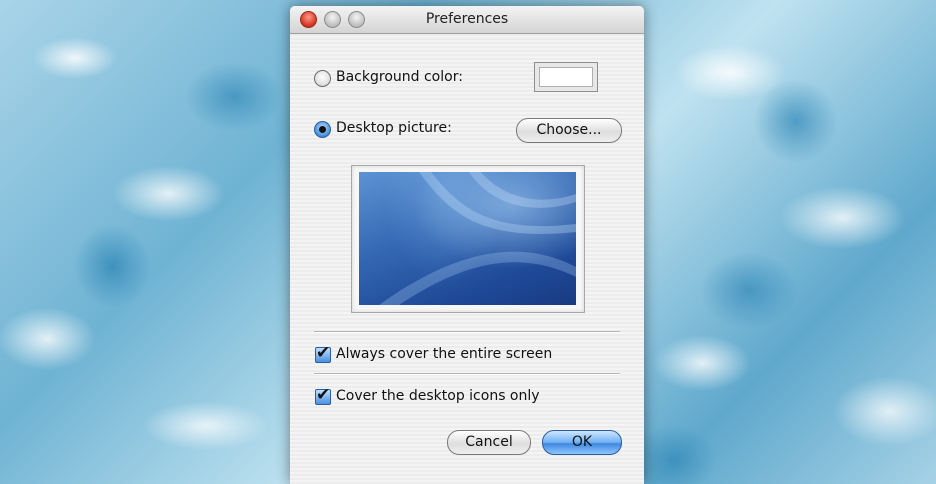 This screenshot has width=936, height=484. I want to click on cover-icons-checkbox: ✔, so click(323, 395).